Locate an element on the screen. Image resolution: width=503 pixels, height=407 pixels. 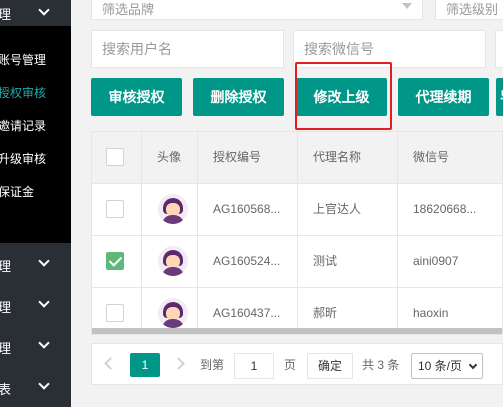
page-size-select: 10 条/页 is located at coordinates (447, 366).